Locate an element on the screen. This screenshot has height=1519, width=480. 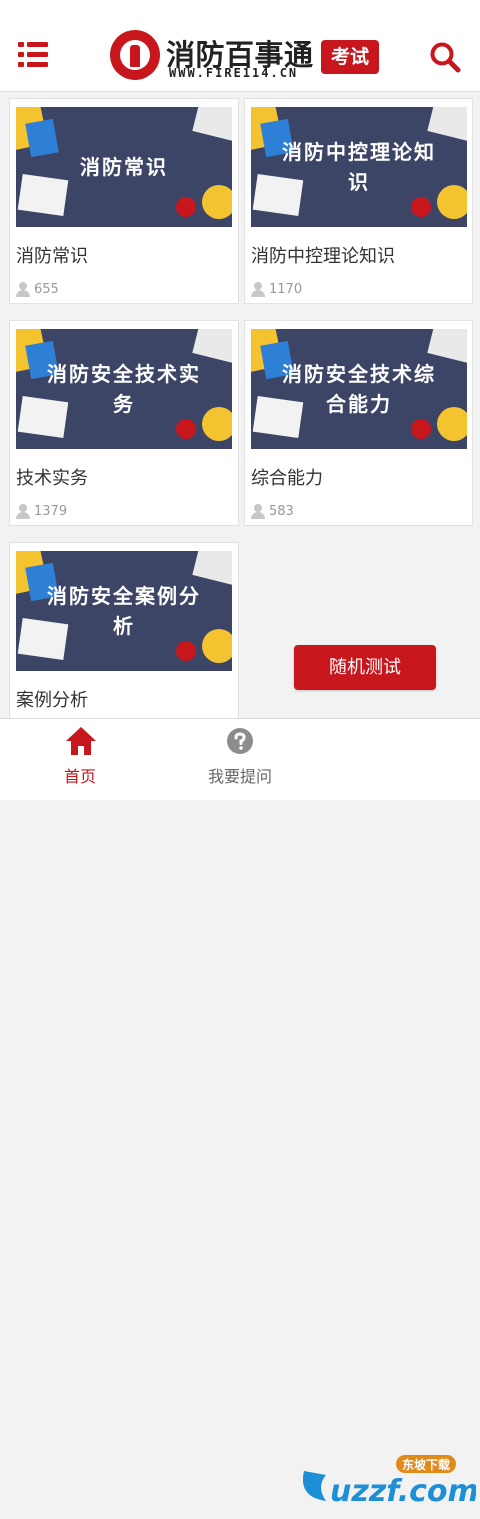
tab-home: 首页 is located at coordinates (80, 760).